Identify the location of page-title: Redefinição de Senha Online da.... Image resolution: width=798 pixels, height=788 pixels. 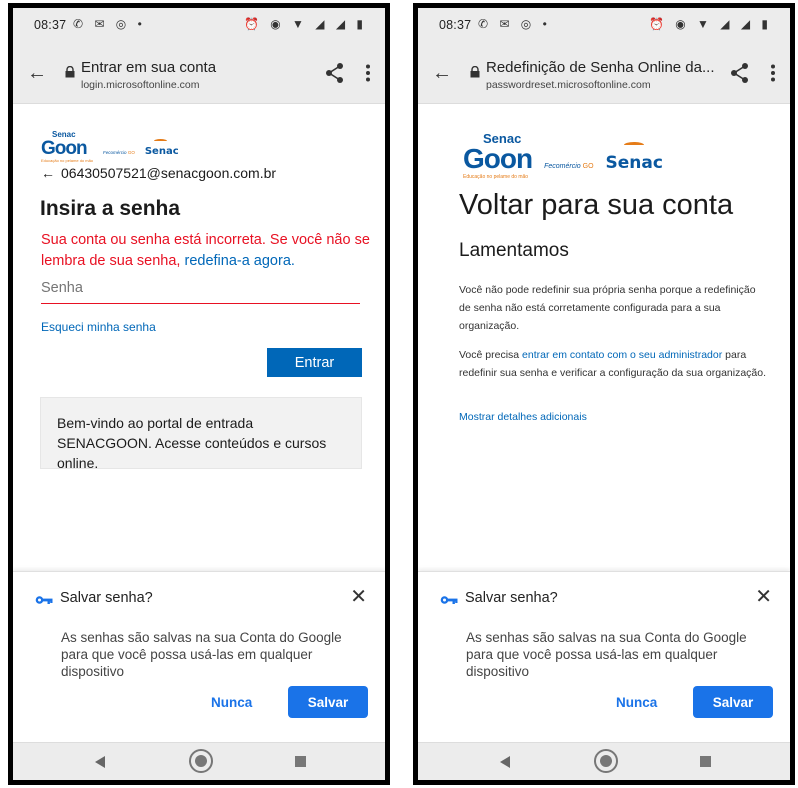
(600, 67).